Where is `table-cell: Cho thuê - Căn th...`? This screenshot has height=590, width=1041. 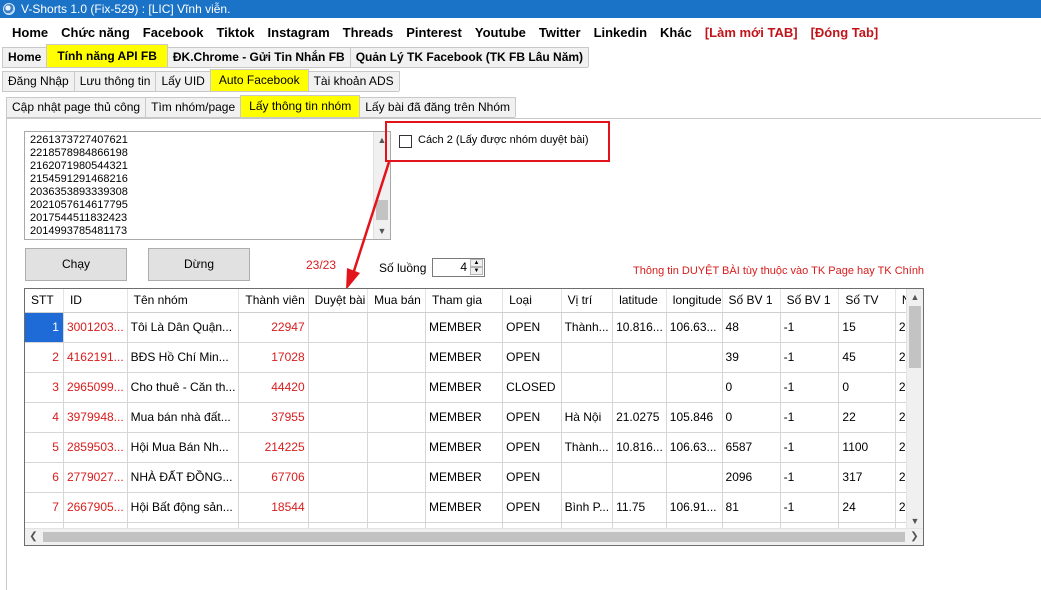
table-cell: Cho thuê - Căn th... is located at coordinates (183, 387).